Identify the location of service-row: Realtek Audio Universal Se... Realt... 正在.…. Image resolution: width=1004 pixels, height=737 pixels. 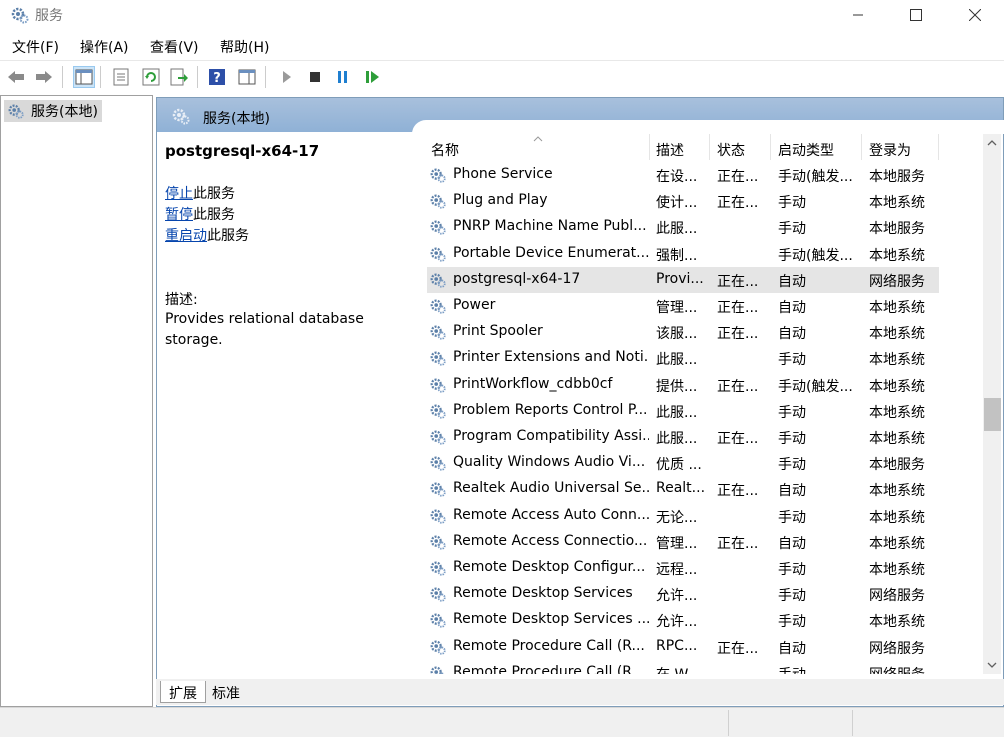
(683, 489).